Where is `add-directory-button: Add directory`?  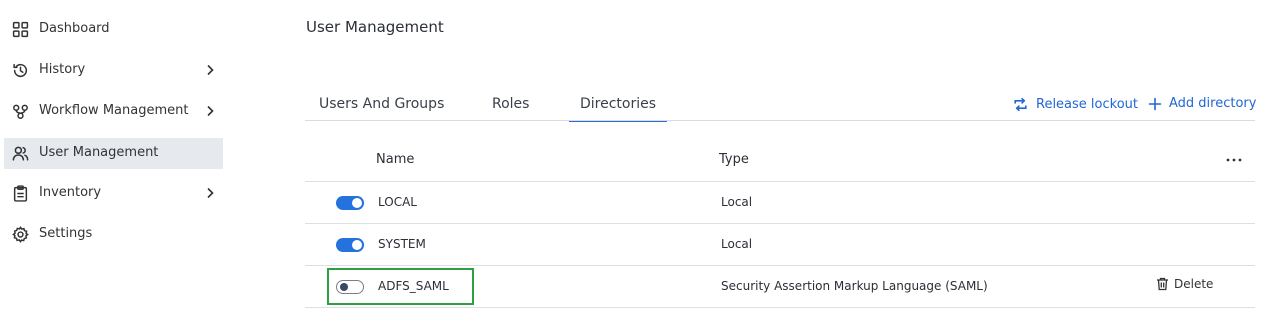 add-directory-button: Add directory is located at coordinates (1202, 103).